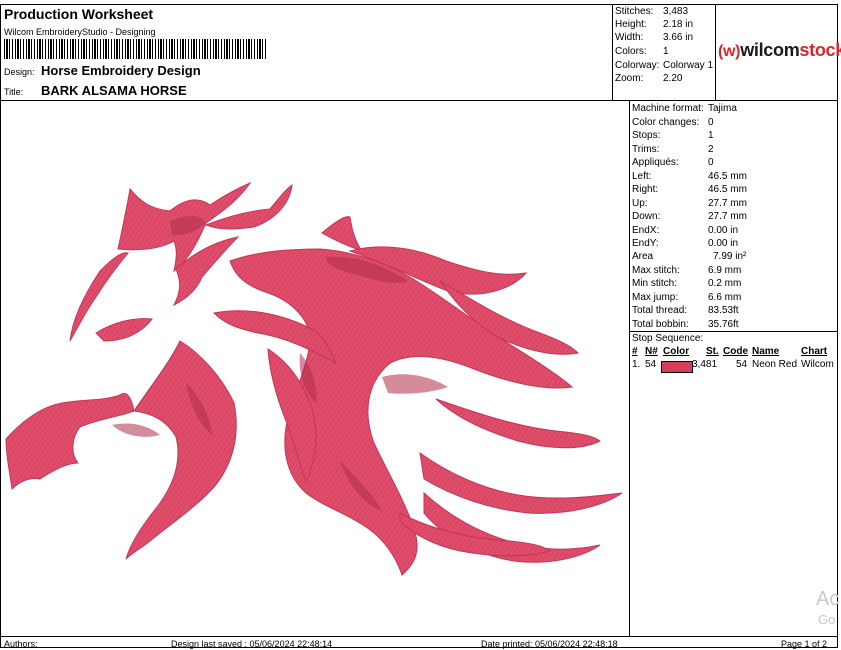 The width and height of the screenshot is (841, 650). I want to click on design-title: BARK ALSAMA HORSE, so click(114, 90).